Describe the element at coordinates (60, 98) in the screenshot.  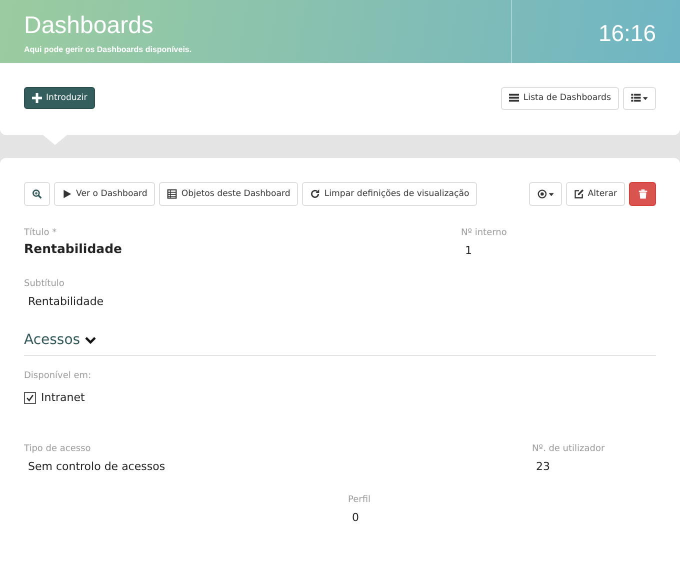
I see `add-button: Introduzir` at that location.